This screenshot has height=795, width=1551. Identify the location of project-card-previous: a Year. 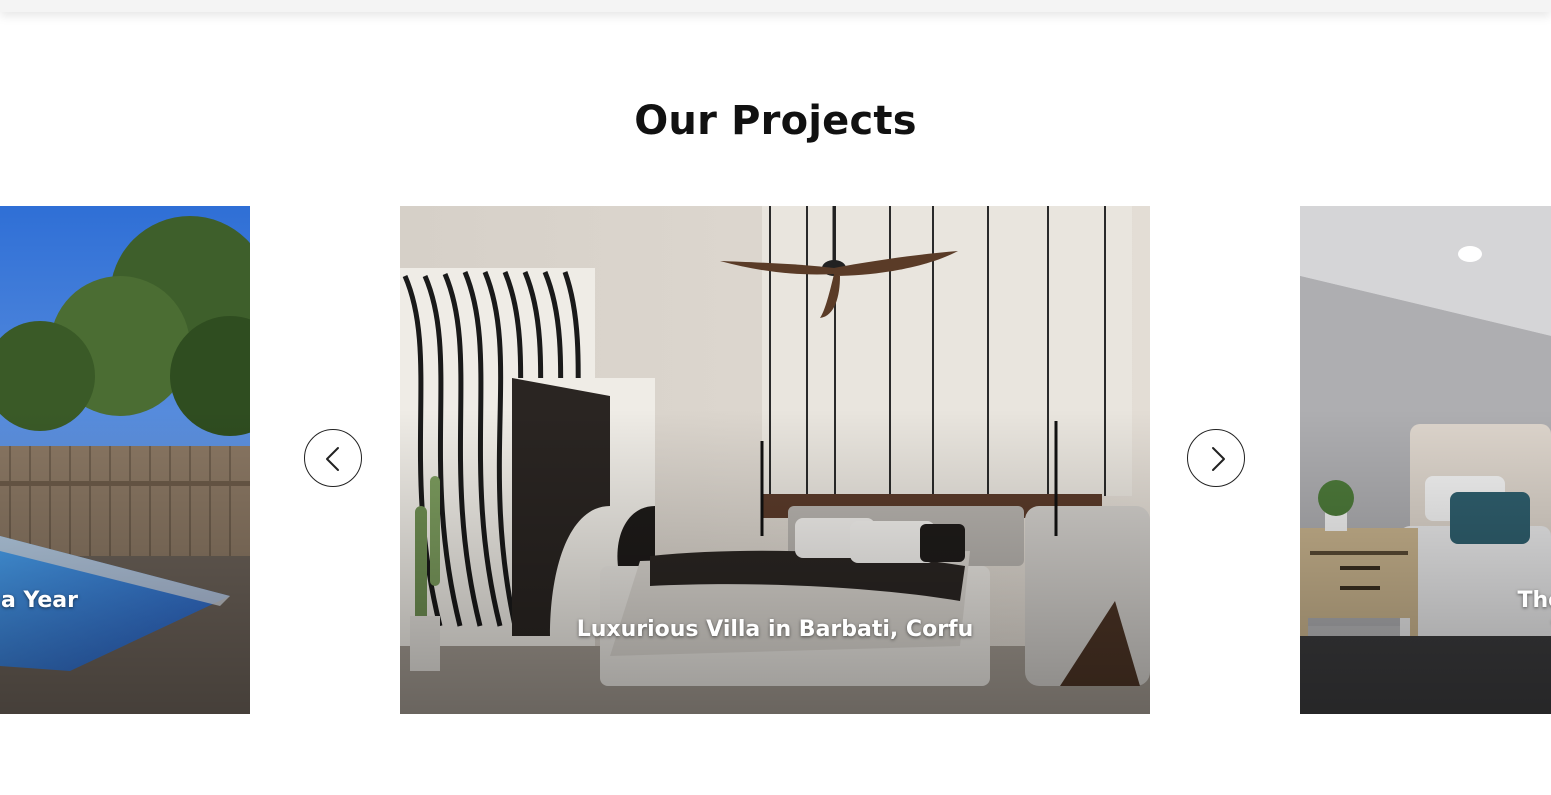
(125, 460).